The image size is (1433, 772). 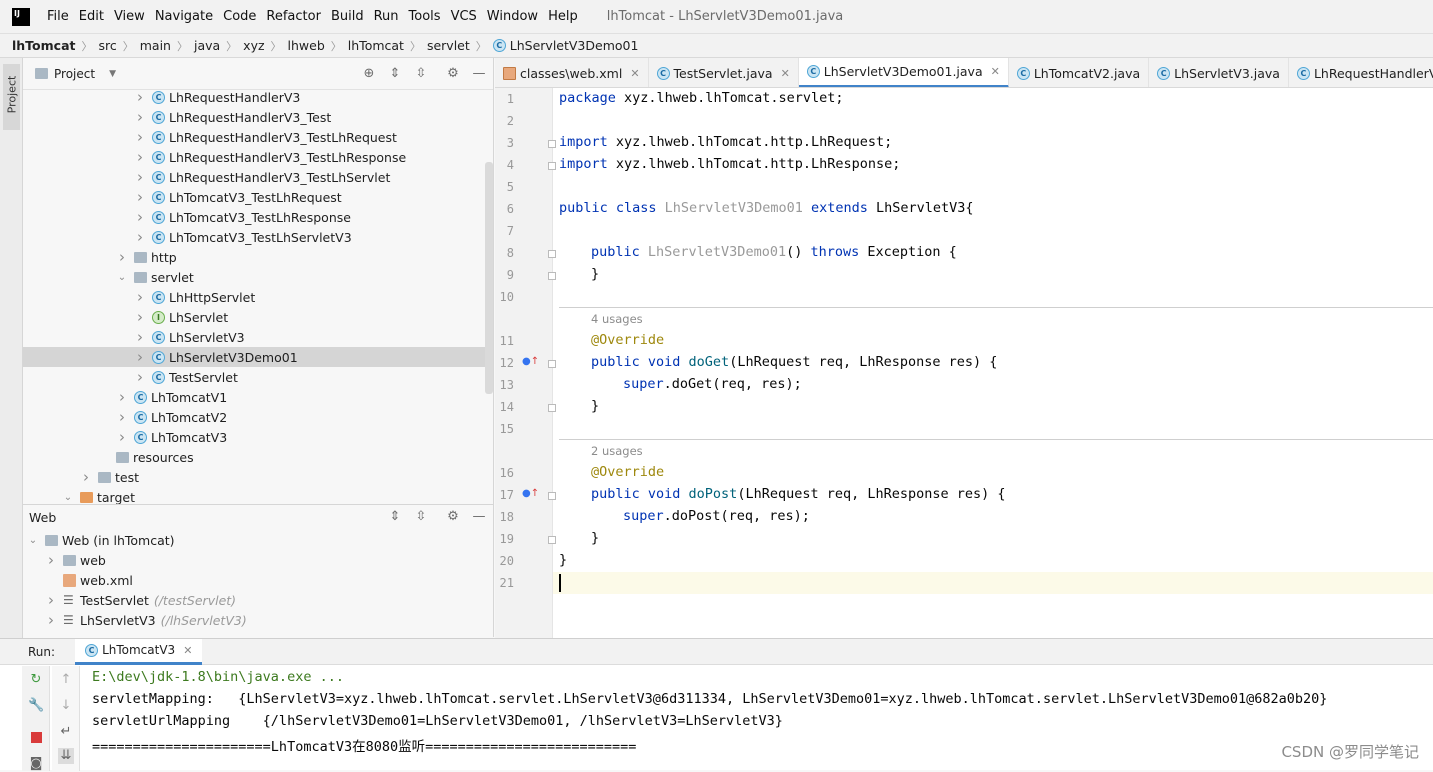 I want to click on locate-icon: ⊕, so click(x=369, y=74).